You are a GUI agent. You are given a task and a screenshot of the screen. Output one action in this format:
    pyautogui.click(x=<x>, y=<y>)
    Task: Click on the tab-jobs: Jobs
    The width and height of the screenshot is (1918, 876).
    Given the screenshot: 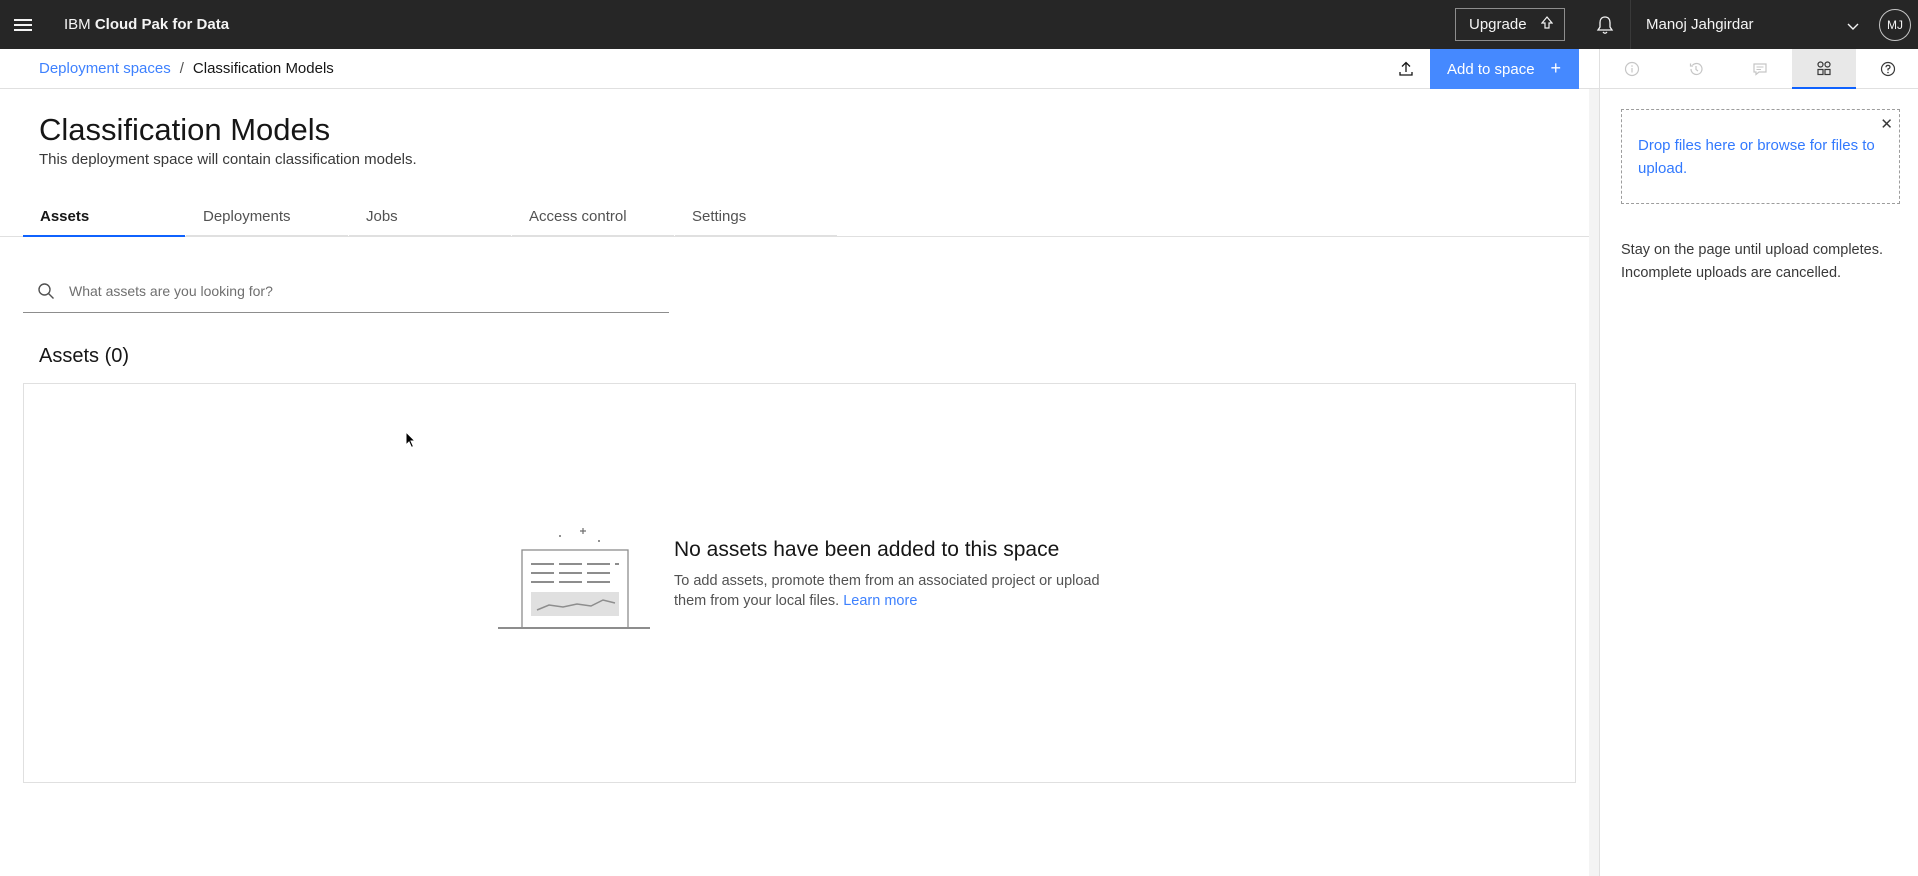 What is the action you would take?
    pyautogui.click(x=430, y=220)
    